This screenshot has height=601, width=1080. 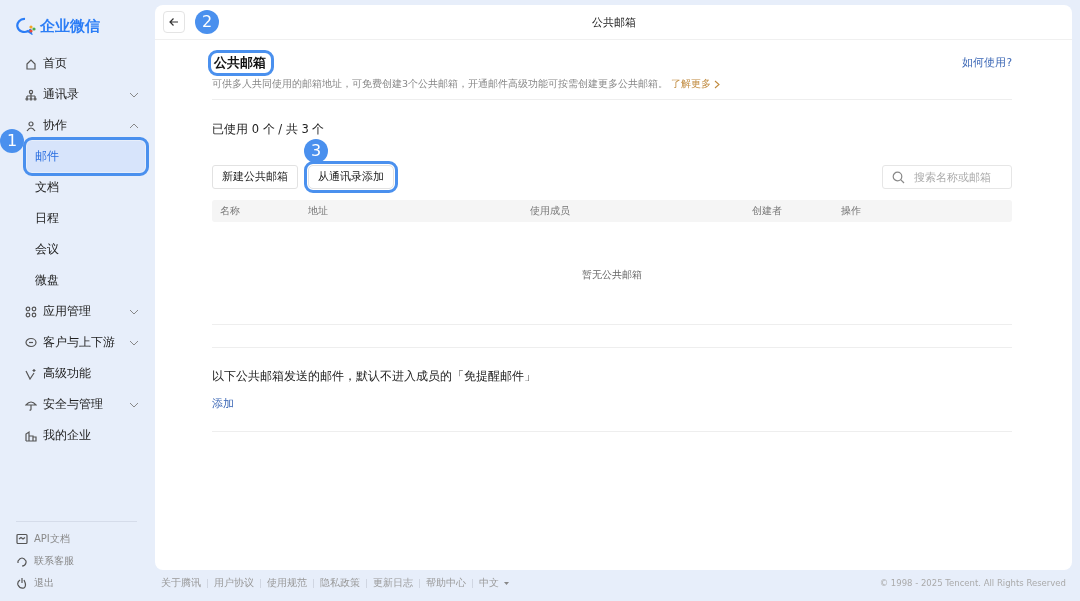 What do you see at coordinates (89, 311) in the screenshot?
I see `nav-item: 应用管理` at bounding box center [89, 311].